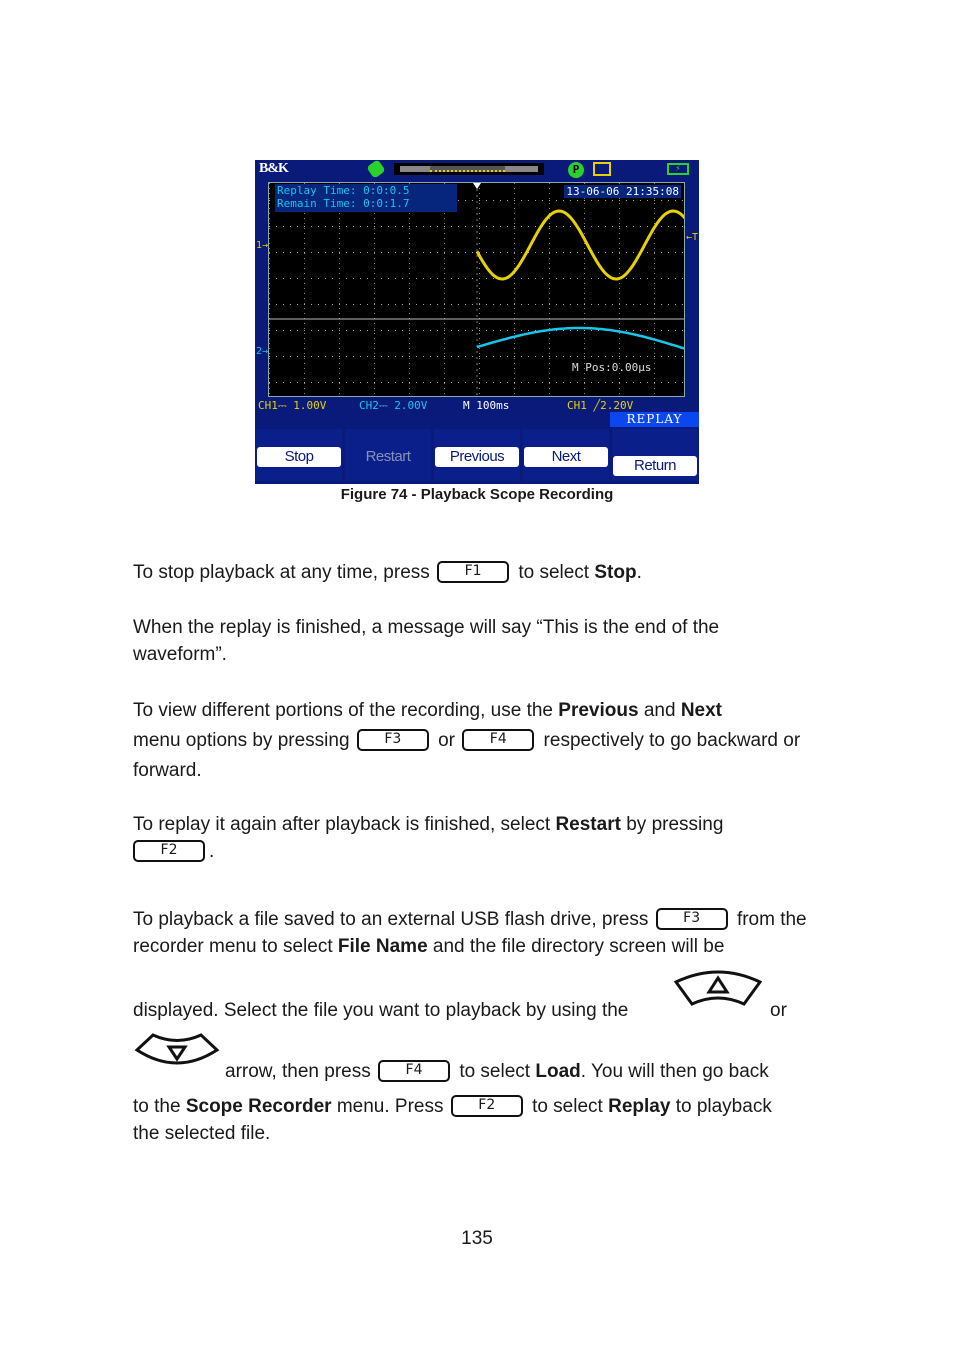 This screenshot has height=1347, width=954. What do you see at coordinates (486, 405) in the screenshot?
I see `timebase-status: M 100ms` at bounding box center [486, 405].